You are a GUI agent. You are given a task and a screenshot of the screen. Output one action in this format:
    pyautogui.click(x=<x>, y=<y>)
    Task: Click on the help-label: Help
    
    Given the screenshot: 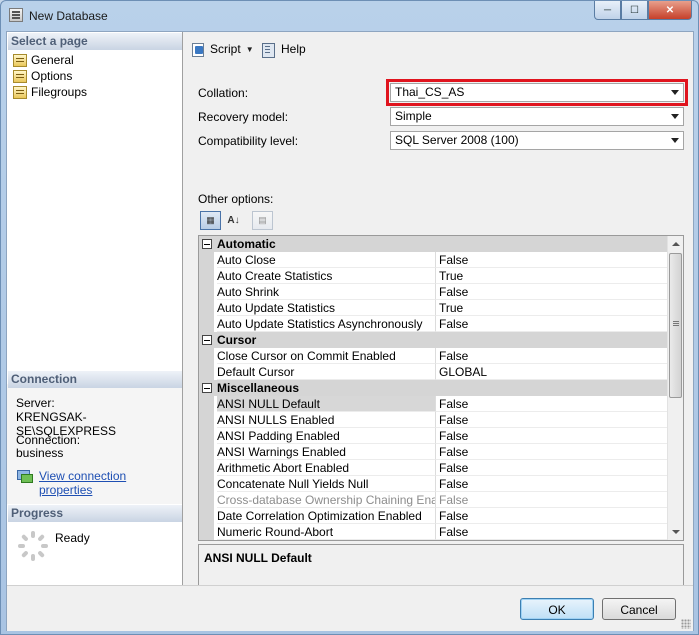 What is the action you would take?
    pyautogui.click(x=293, y=49)
    